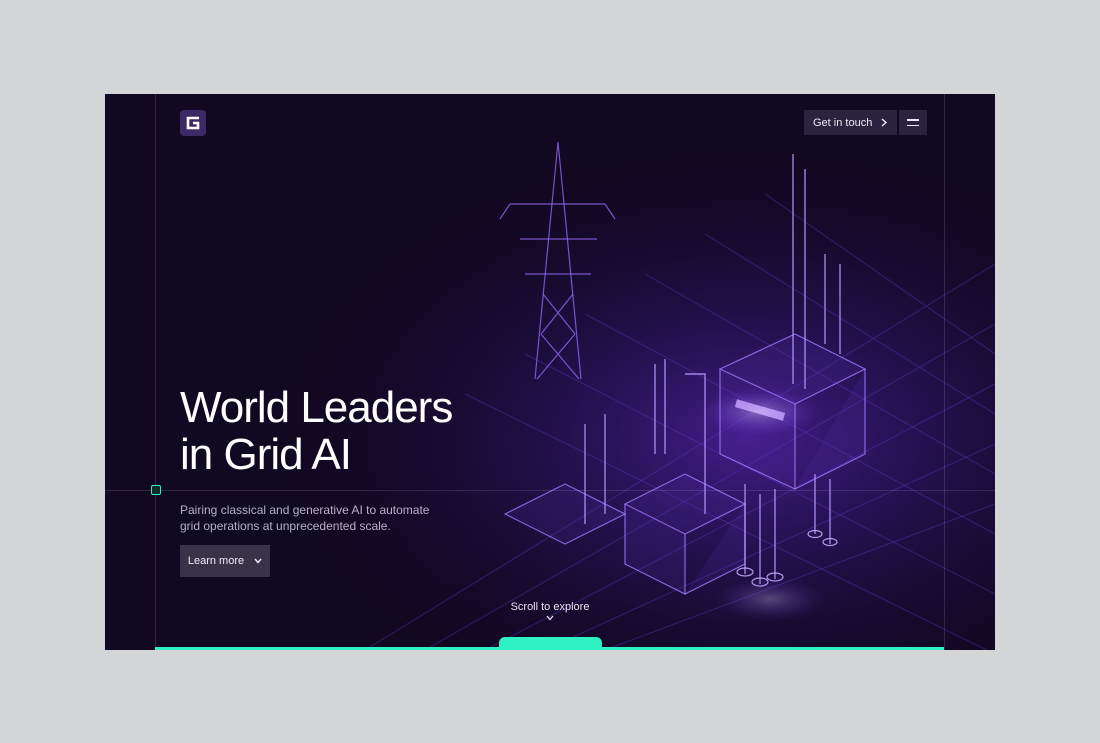  I want to click on hero-headline: World Leaders in Grid AI, so click(350, 431).